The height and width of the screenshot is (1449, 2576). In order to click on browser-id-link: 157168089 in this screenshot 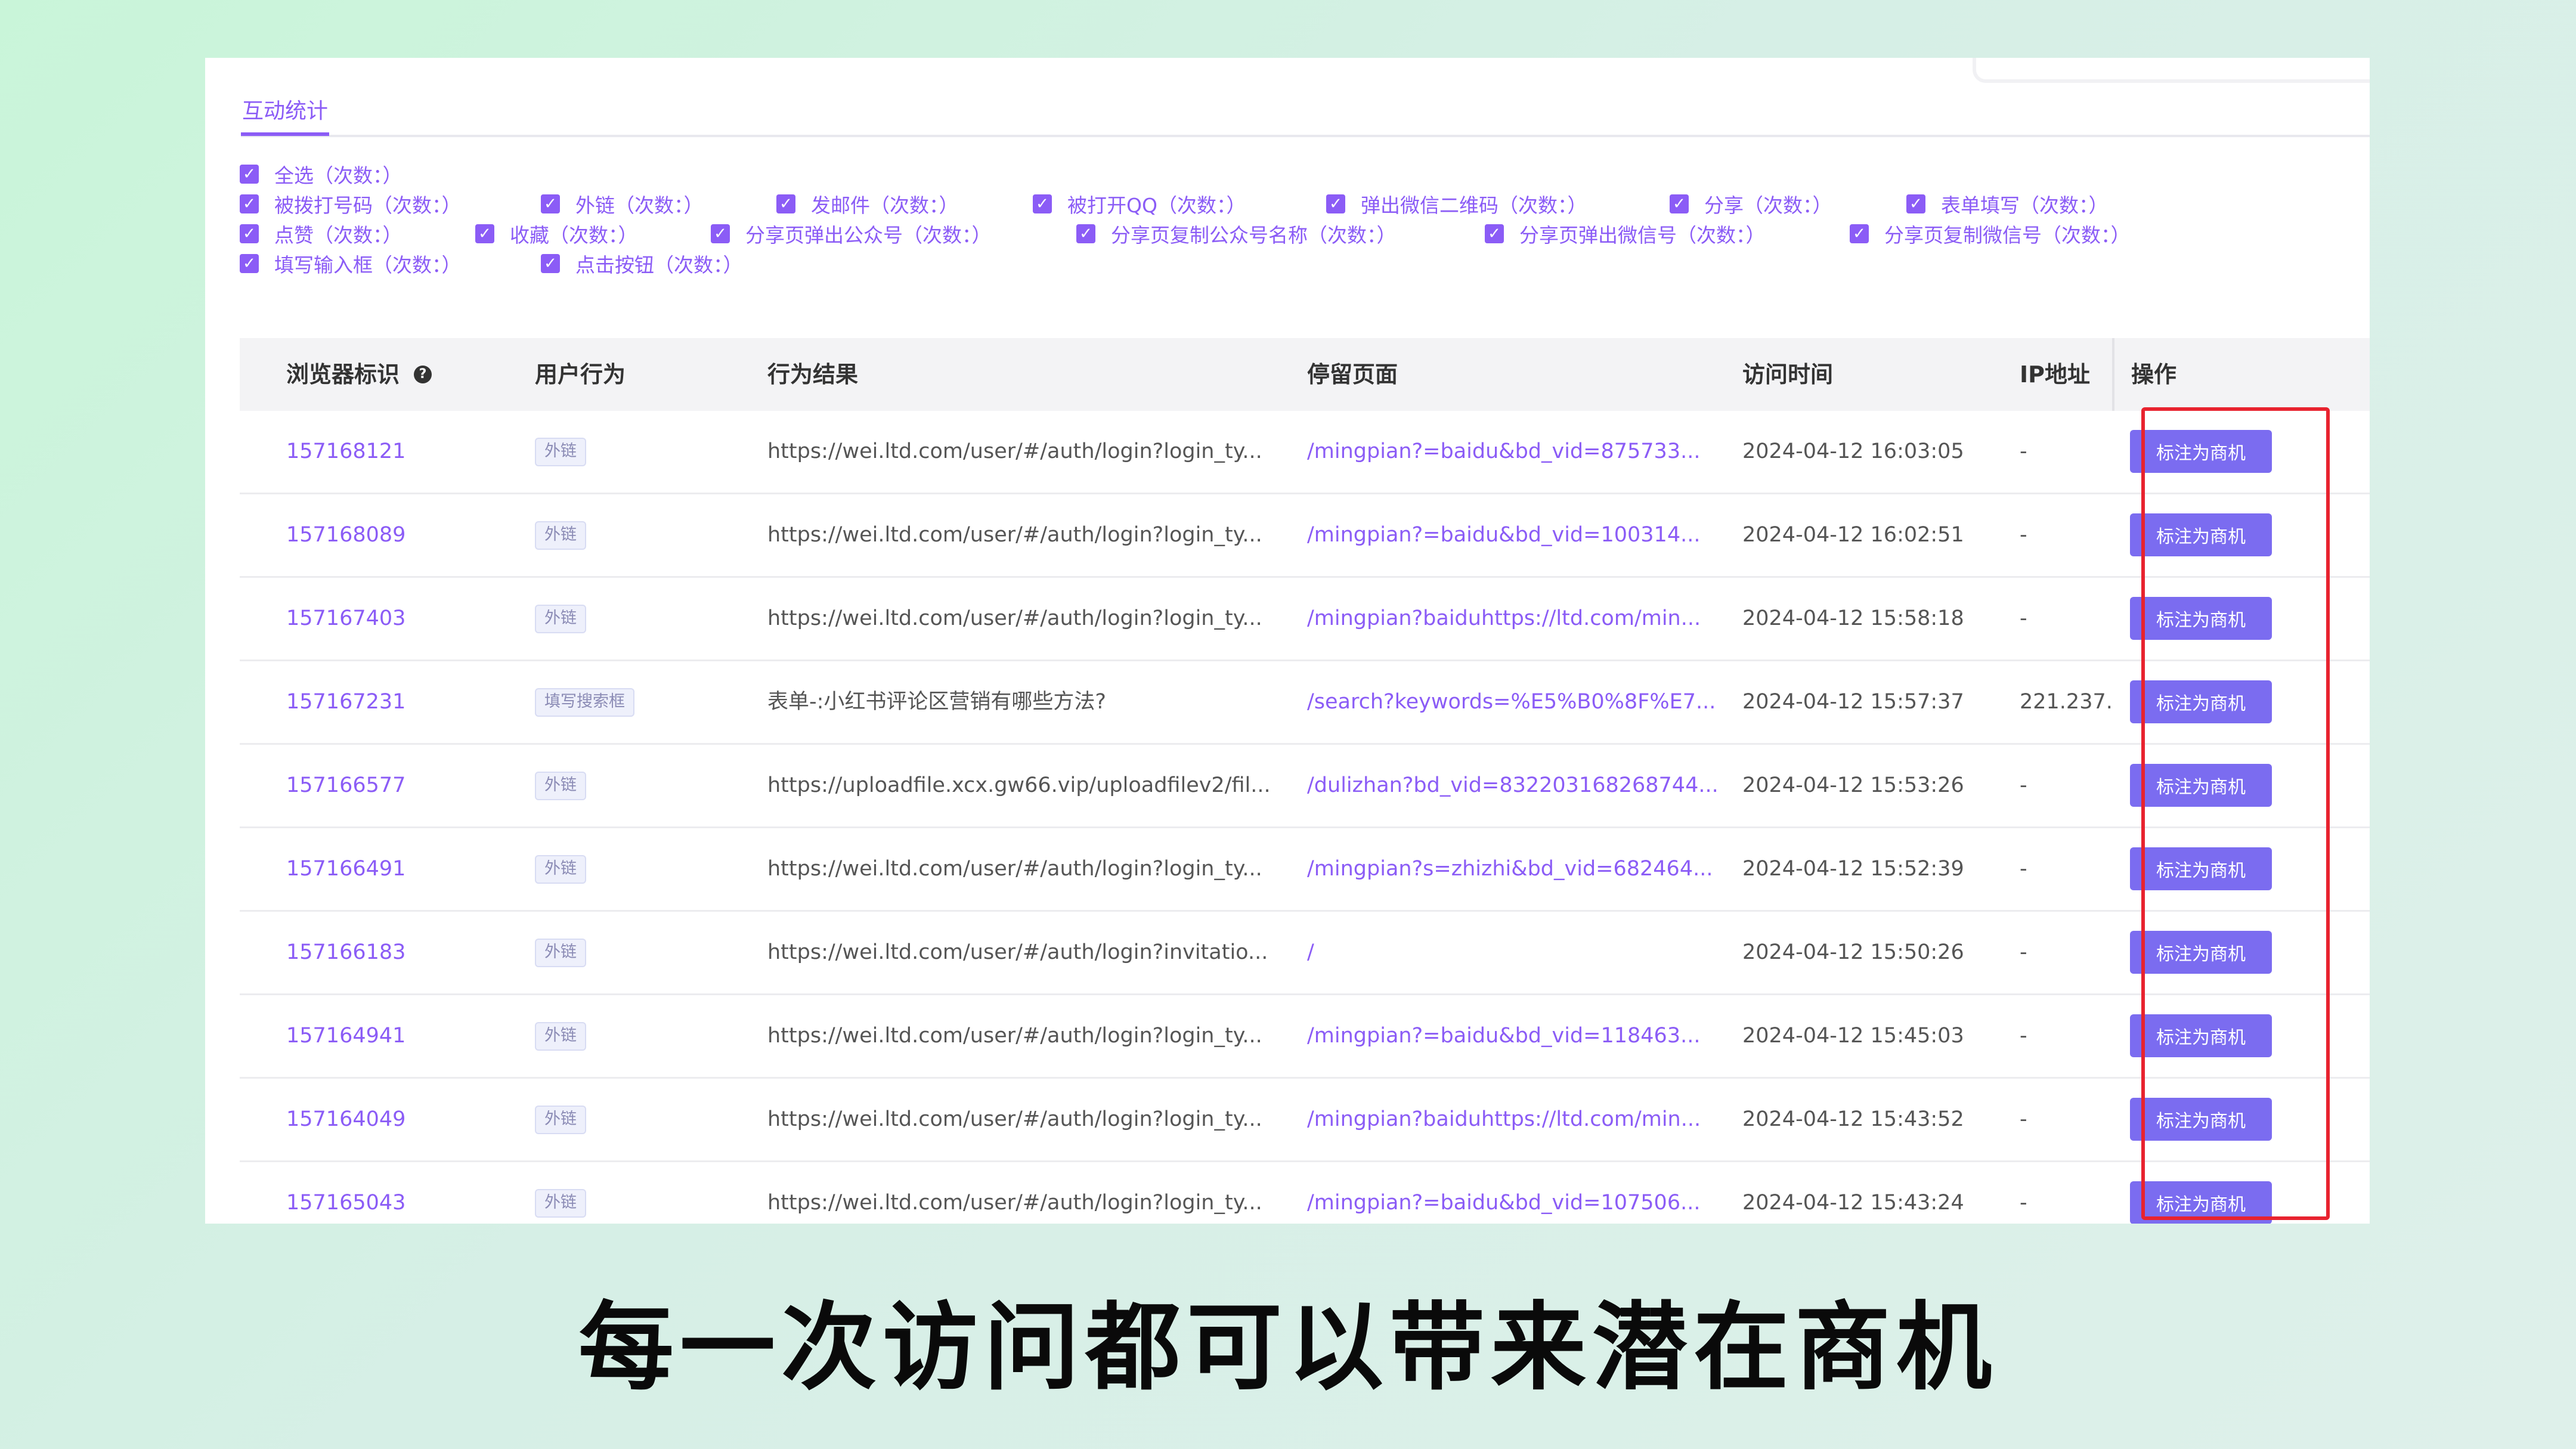, I will do `click(346, 535)`.